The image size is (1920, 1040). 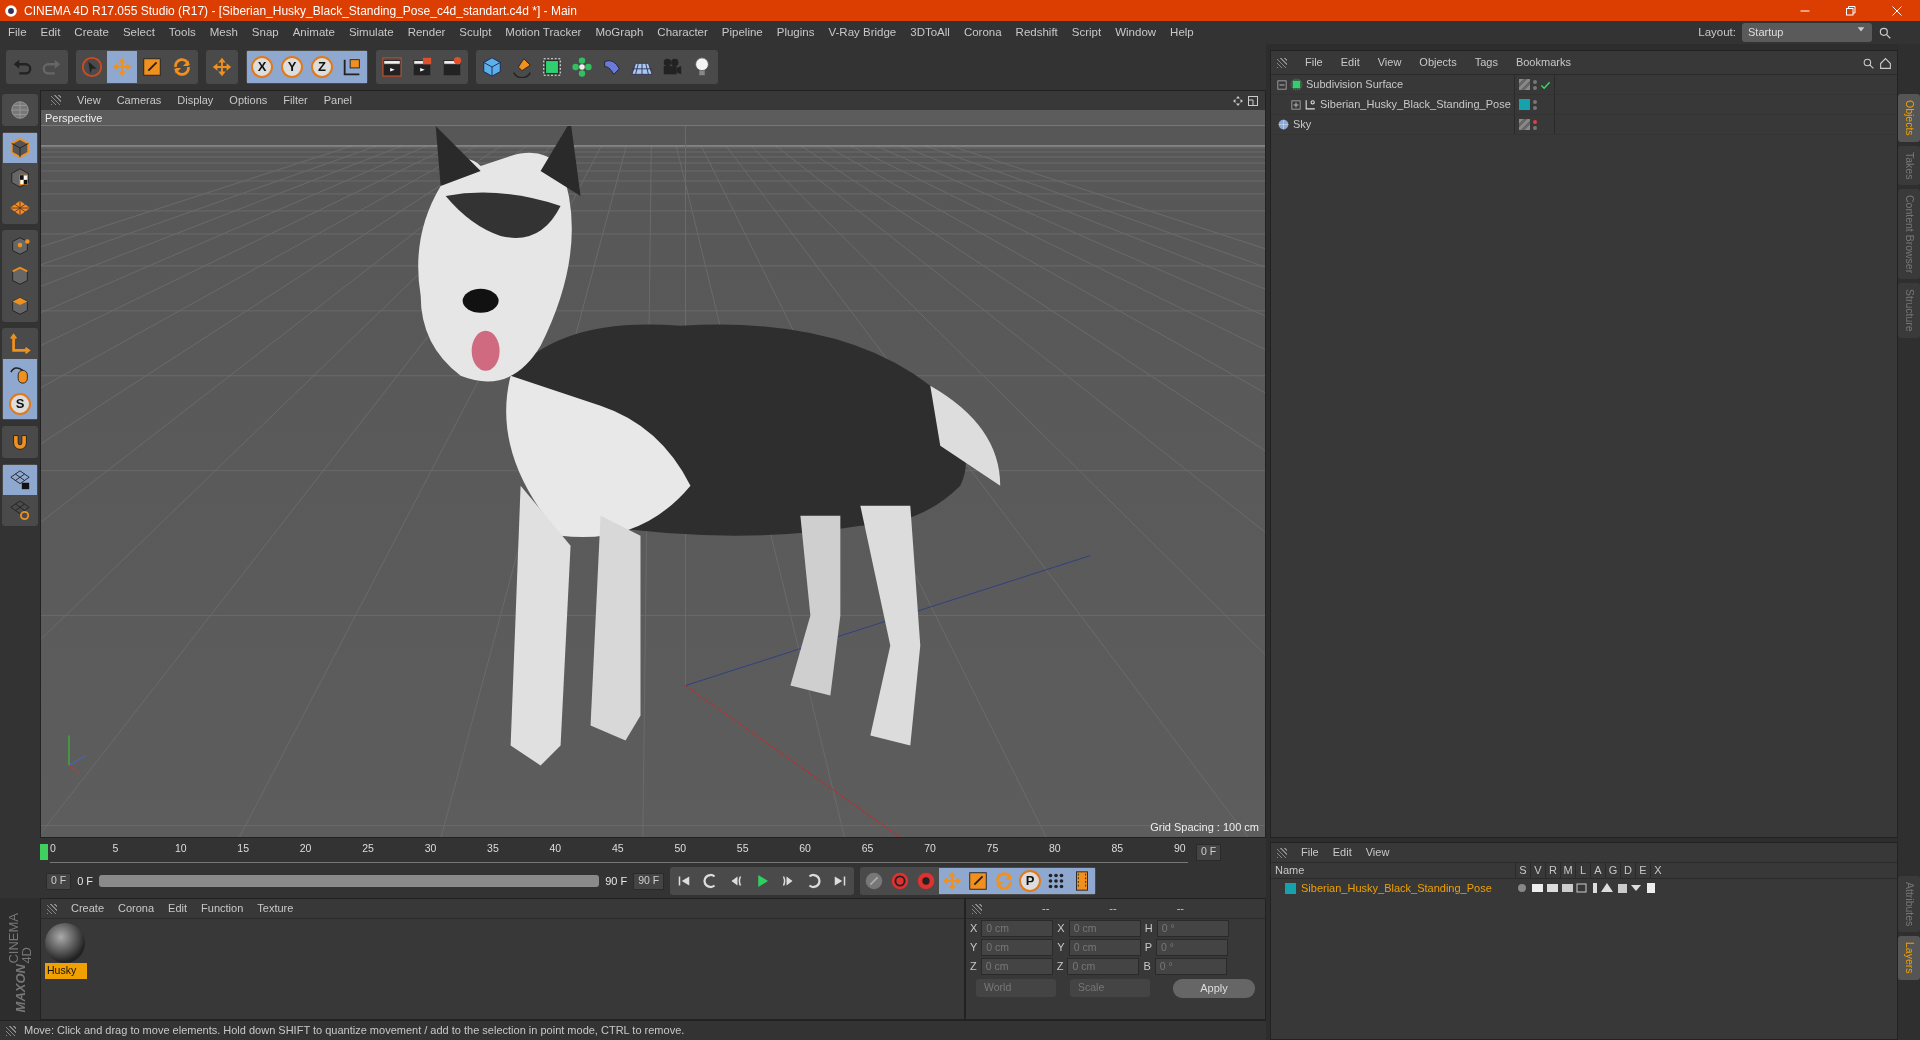 What do you see at coordinates (805, 848) in the screenshot?
I see `frame-number: 60` at bounding box center [805, 848].